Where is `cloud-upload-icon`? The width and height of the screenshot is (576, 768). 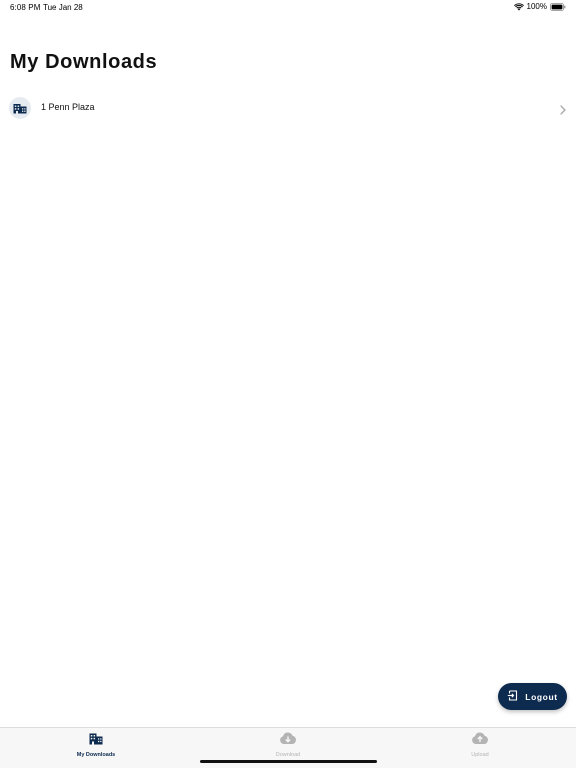
cloud-upload-icon is located at coordinates (480, 741).